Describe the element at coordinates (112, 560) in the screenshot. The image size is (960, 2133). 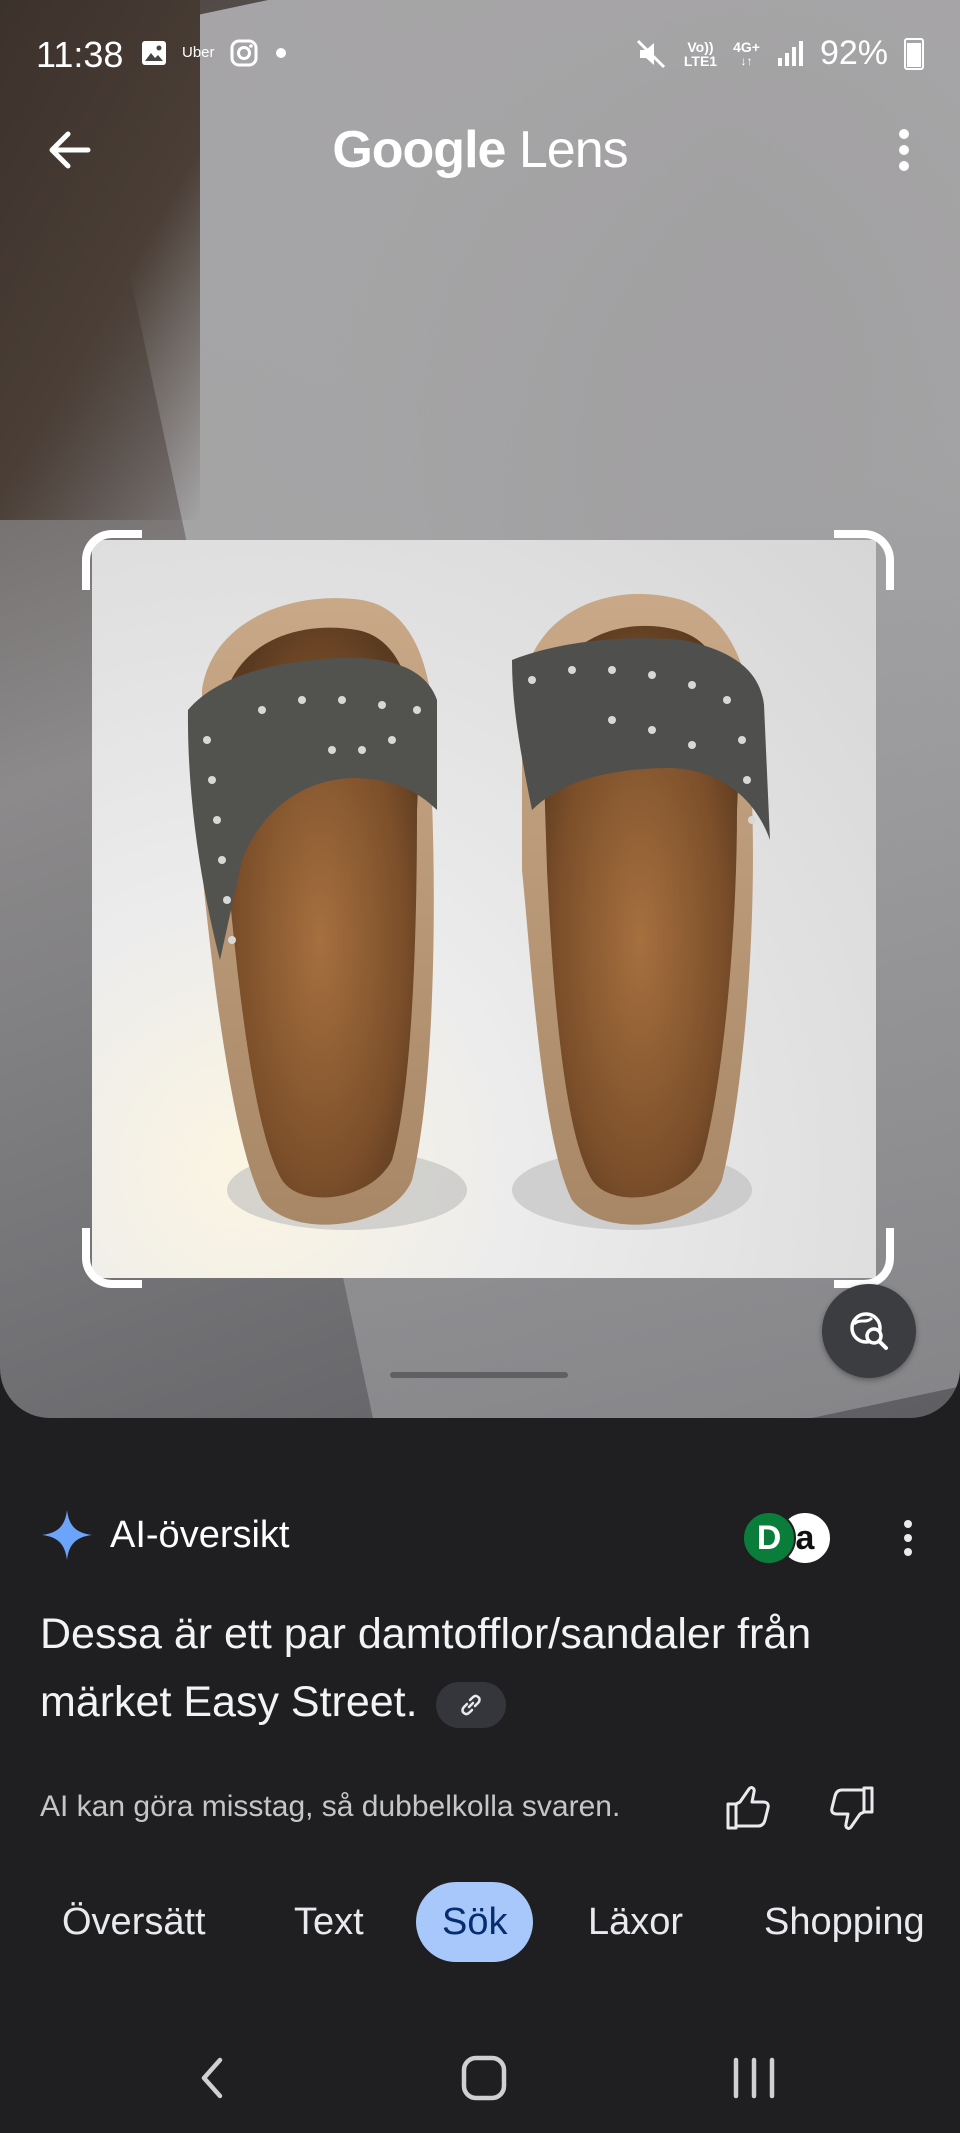
I see `crop-handle-top-left` at that location.